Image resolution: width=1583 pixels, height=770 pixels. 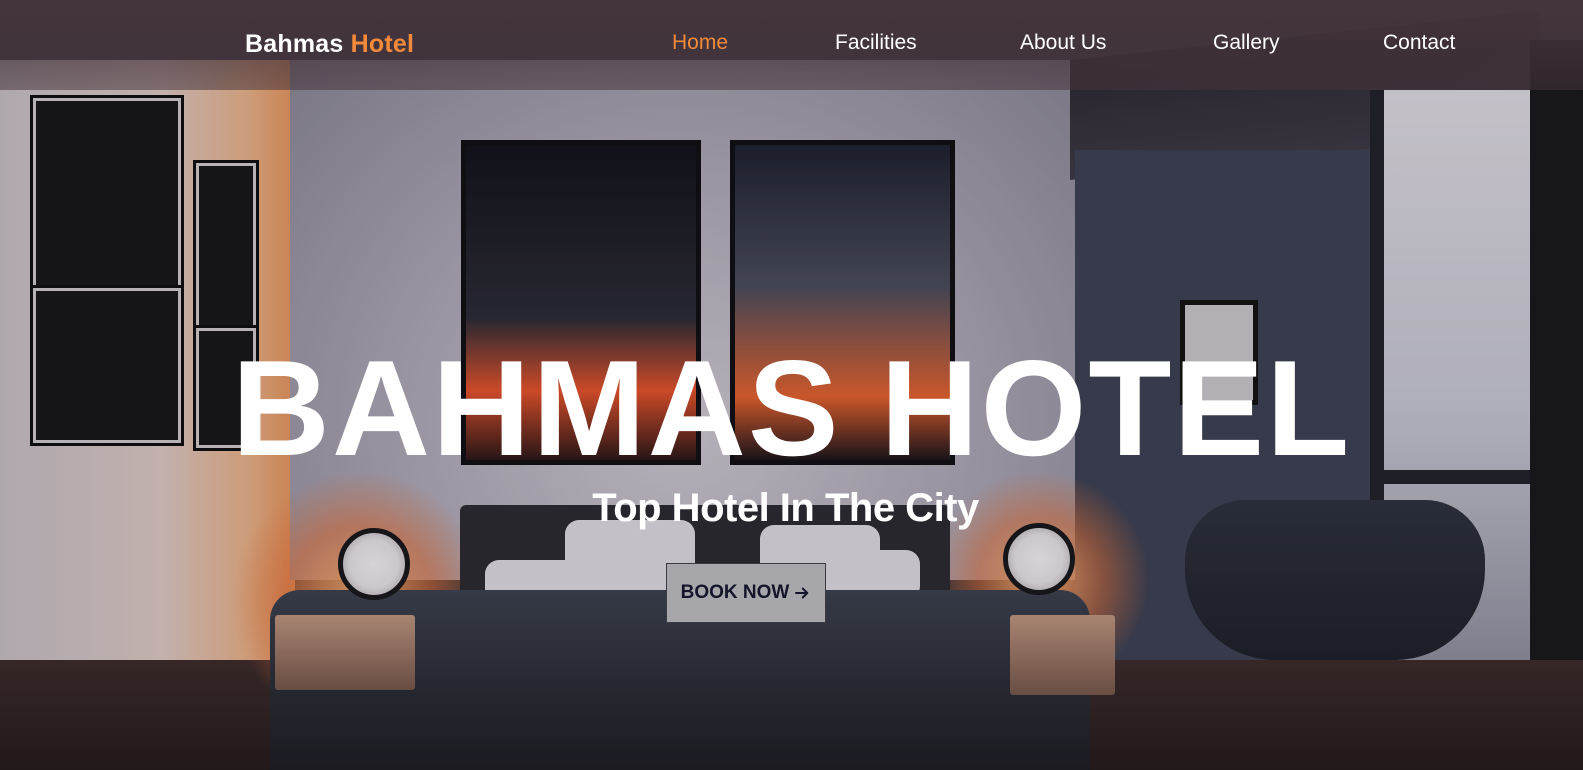 What do you see at coordinates (791, 408) in the screenshot?
I see `hero-title: BAHMAS HOTEL` at bounding box center [791, 408].